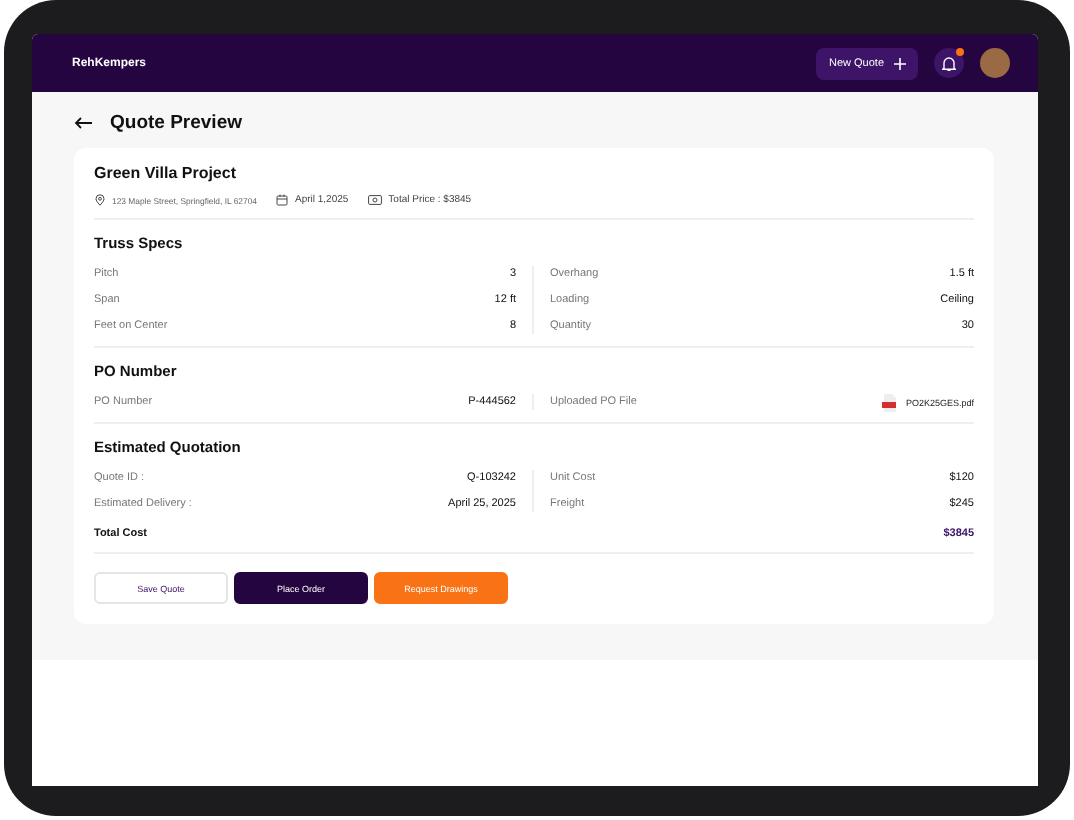 This screenshot has width=1074, height=820. Describe the element at coordinates (889, 402) in the screenshot. I see `pdf-file-icon` at that location.